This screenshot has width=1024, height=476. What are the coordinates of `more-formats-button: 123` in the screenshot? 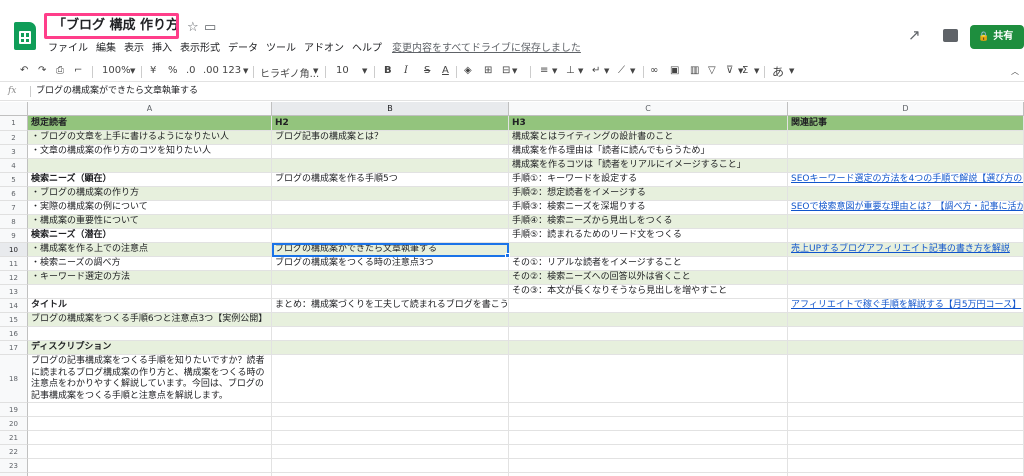 It's located at (231, 70).